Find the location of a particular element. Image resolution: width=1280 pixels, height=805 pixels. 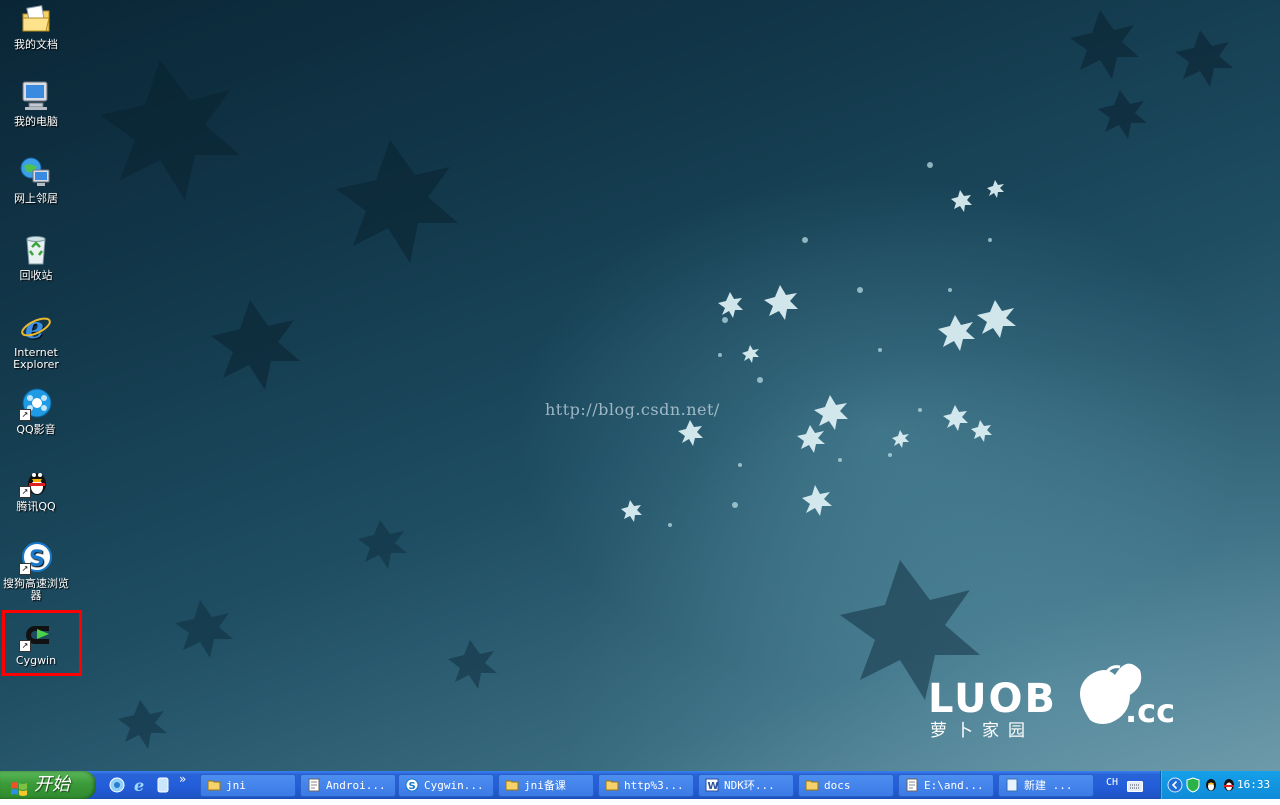

desktop-icon-label: 网上邻居 is located at coordinates (36, 198).